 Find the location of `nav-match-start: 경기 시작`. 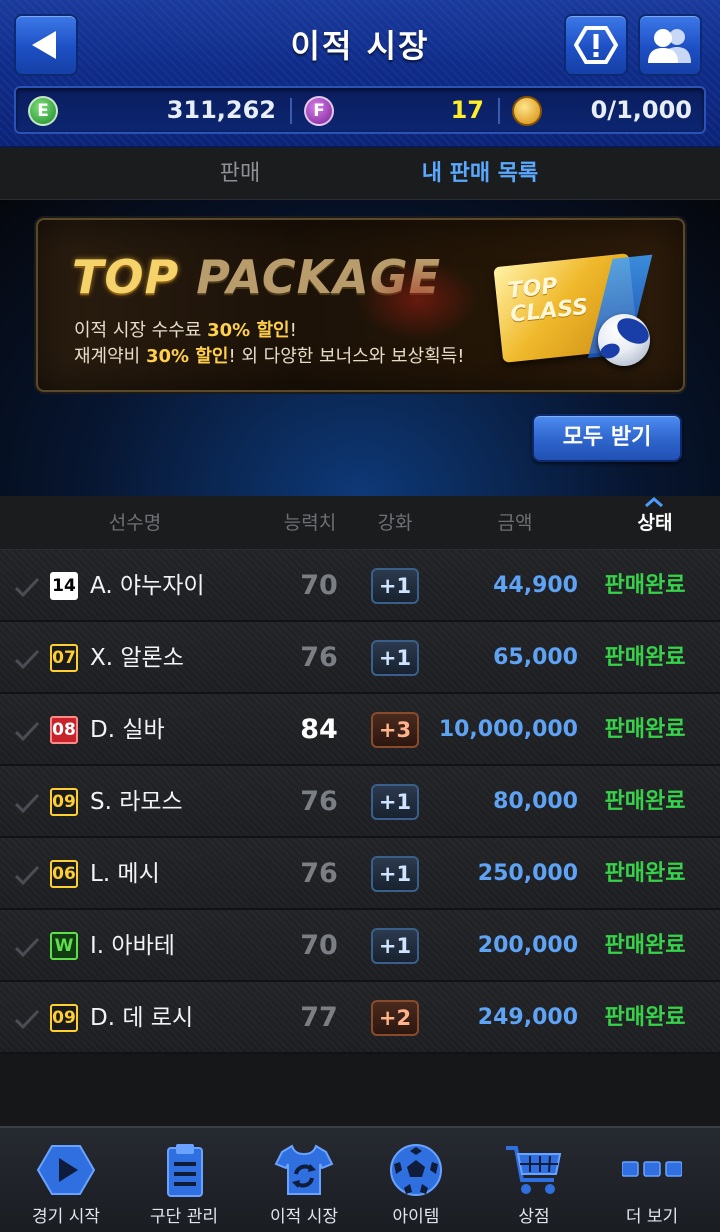

nav-match-start: 경기 시작 is located at coordinates (66, 1180).